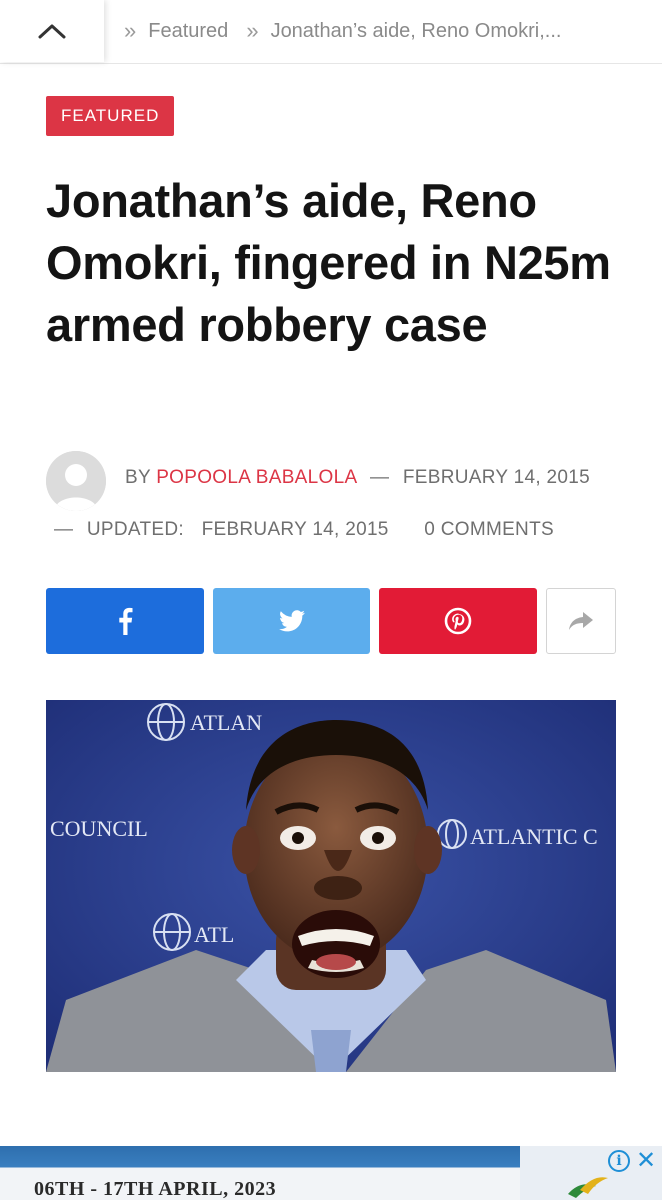 The width and height of the screenshot is (662, 1200). What do you see at coordinates (357, 478) in the screenshot?
I see `article-meta-byline: BY POPOOLA BABALOLA — FEBRUARY 14, 2015` at bounding box center [357, 478].